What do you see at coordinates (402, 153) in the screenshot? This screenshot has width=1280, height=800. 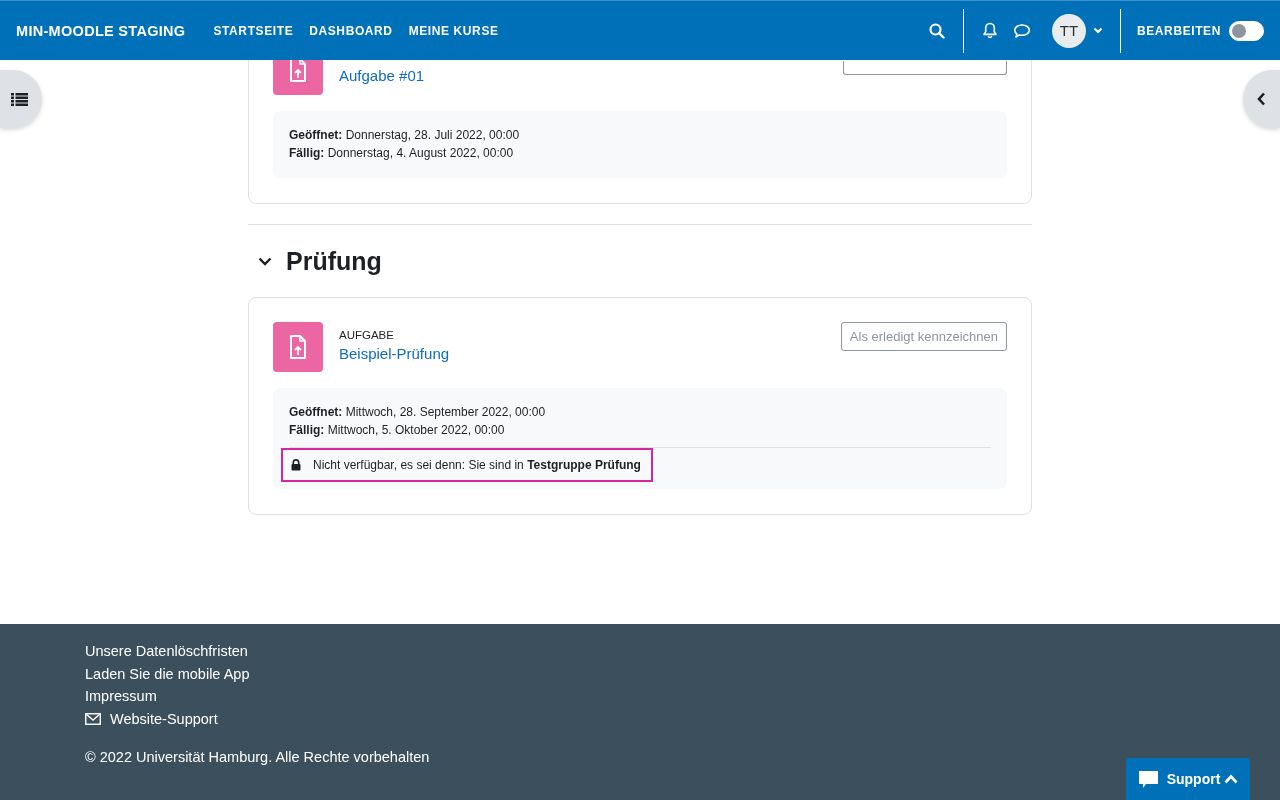 I see `date-info: Fällig: Donnerstag, 4. August 2022, 00:00` at bounding box center [402, 153].